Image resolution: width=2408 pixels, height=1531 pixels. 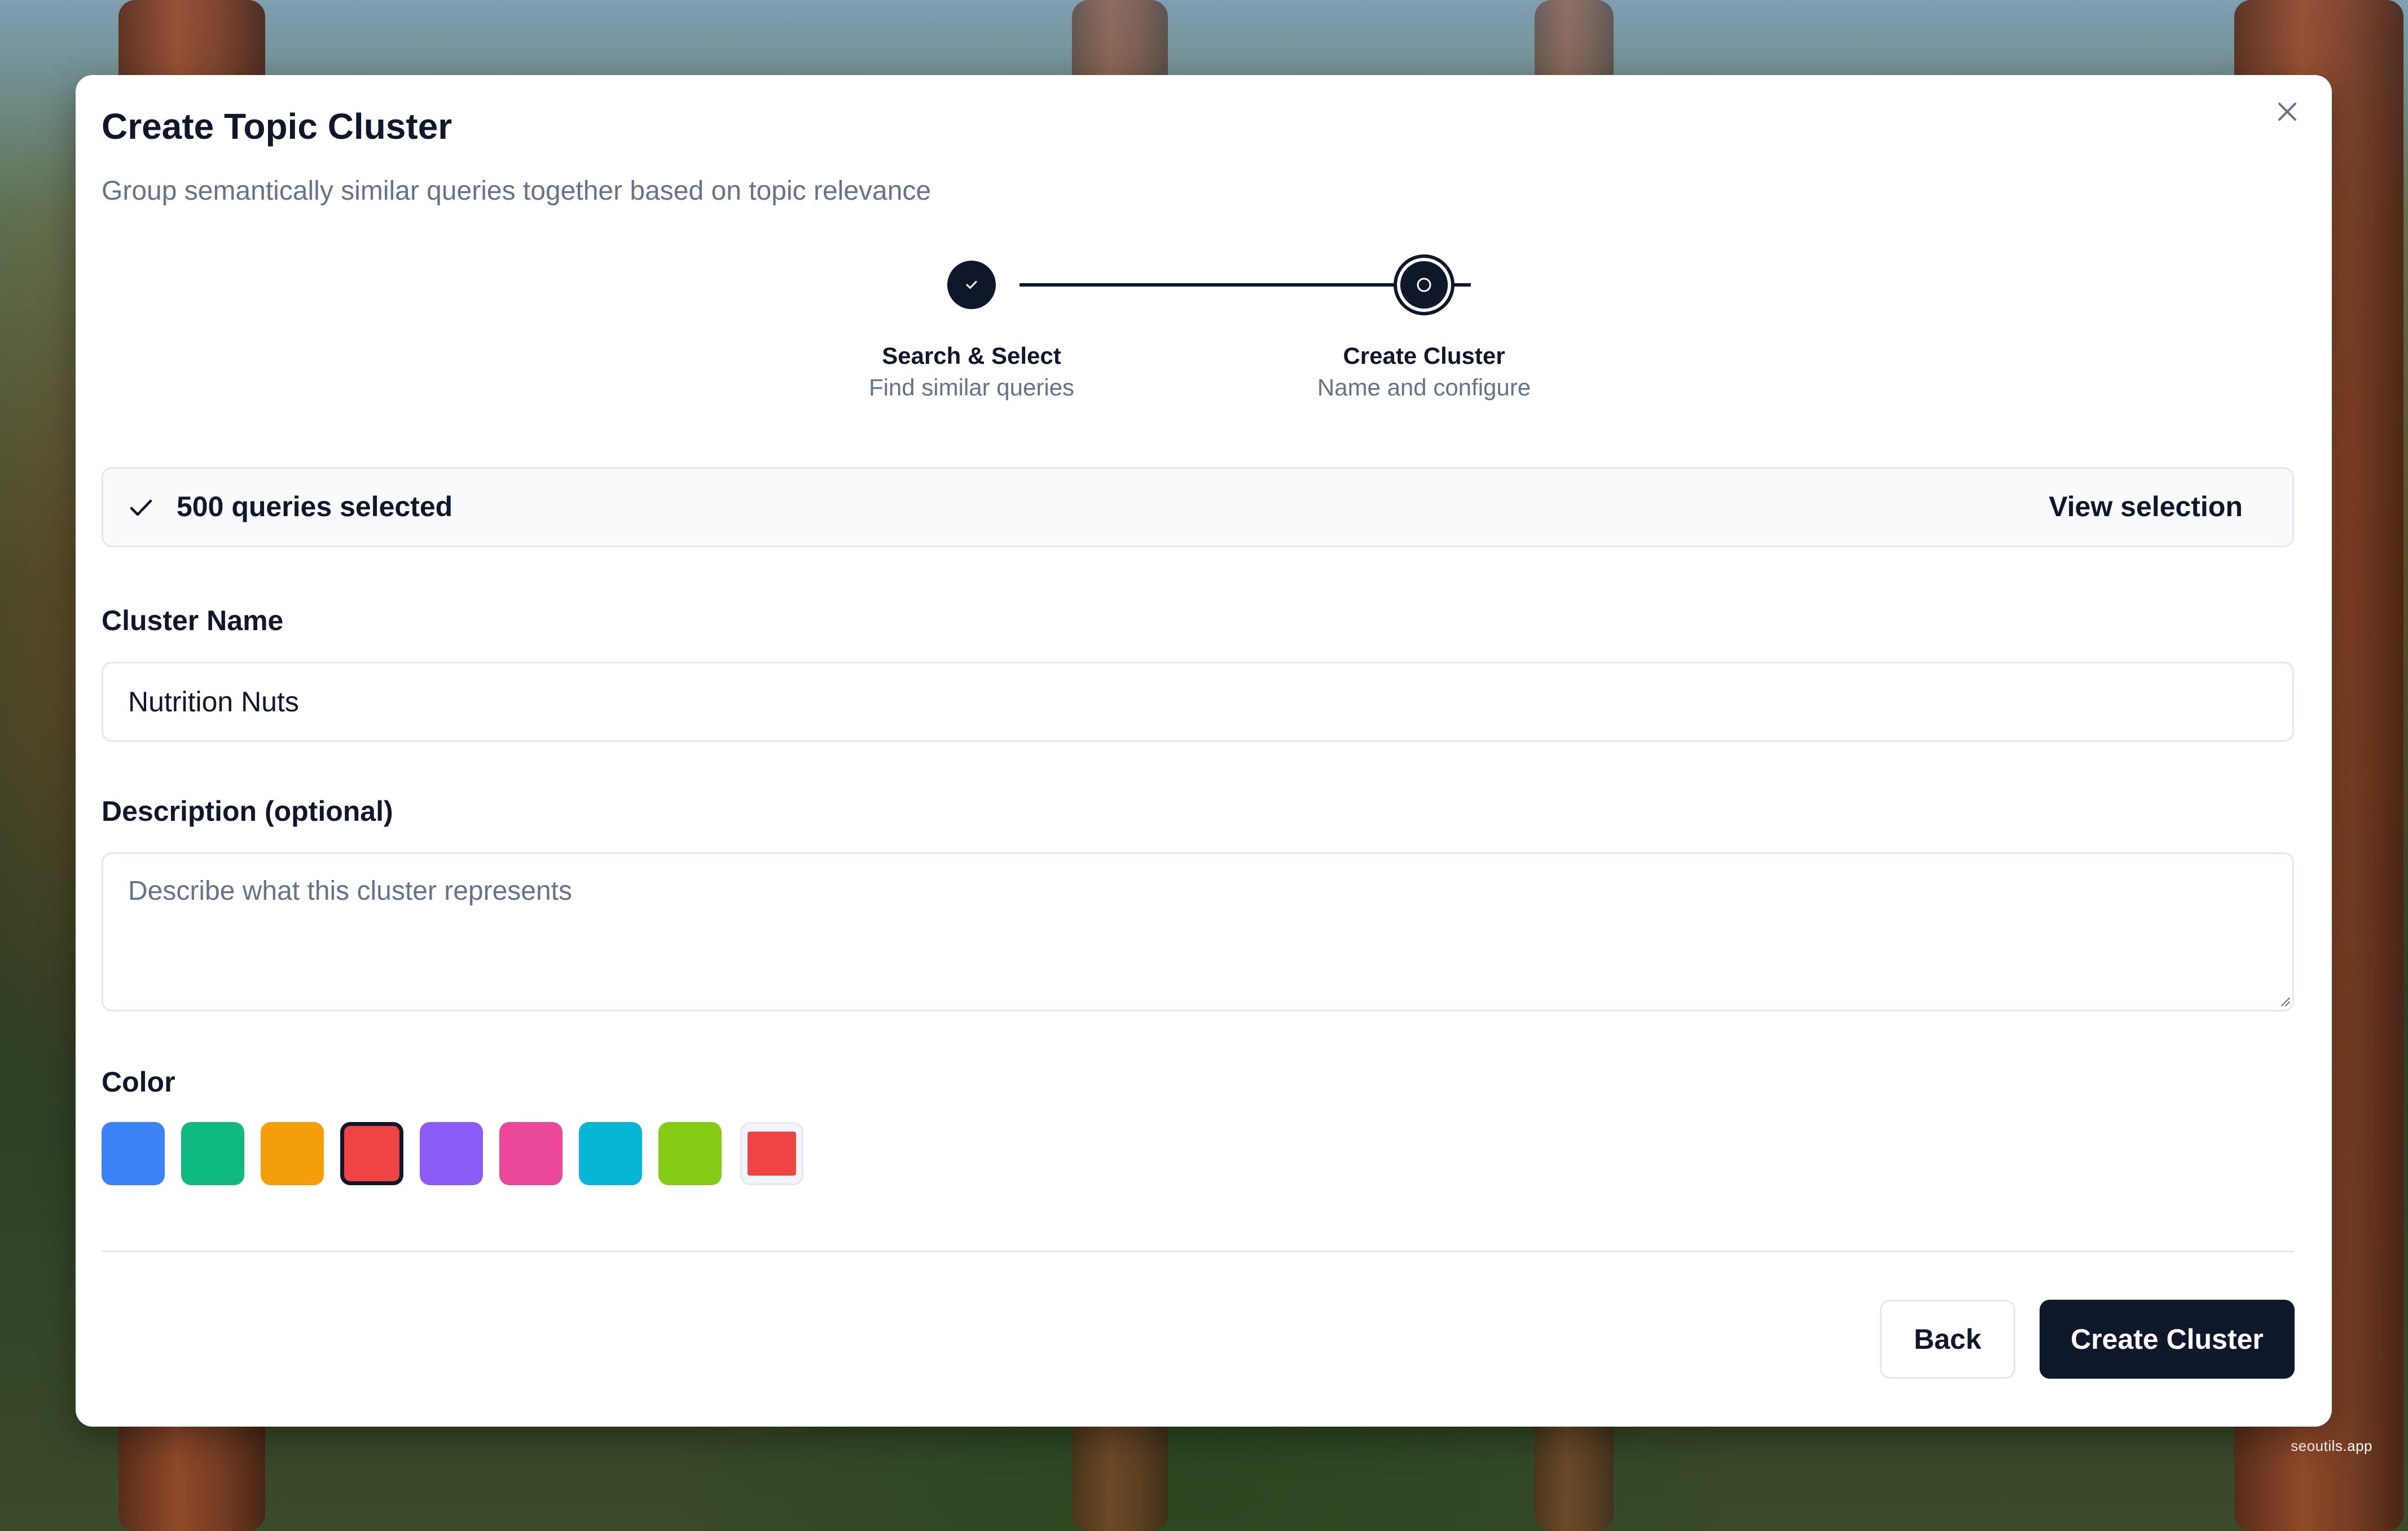 What do you see at coordinates (138, 1082) in the screenshot?
I see `color-label: Color` at bounding box center [138, 1082].